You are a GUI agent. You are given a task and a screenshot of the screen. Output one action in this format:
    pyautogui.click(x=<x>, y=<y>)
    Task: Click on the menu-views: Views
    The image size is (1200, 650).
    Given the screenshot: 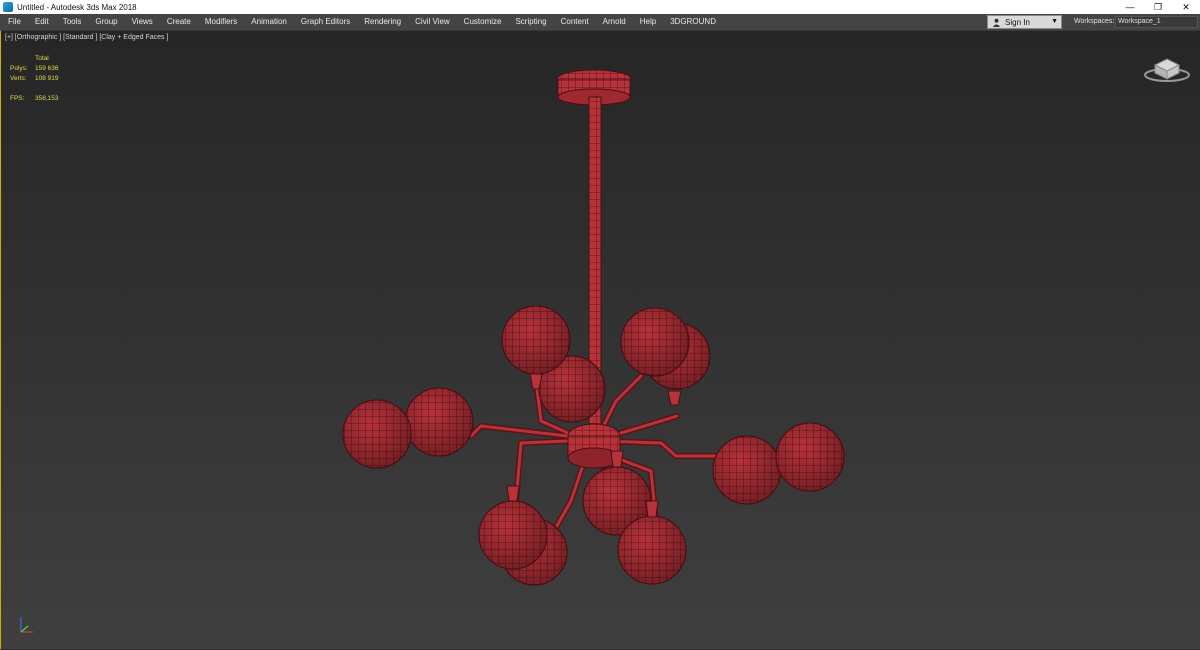 What is the action you would take?
    pyautogui.click(x=142, y=22)
    